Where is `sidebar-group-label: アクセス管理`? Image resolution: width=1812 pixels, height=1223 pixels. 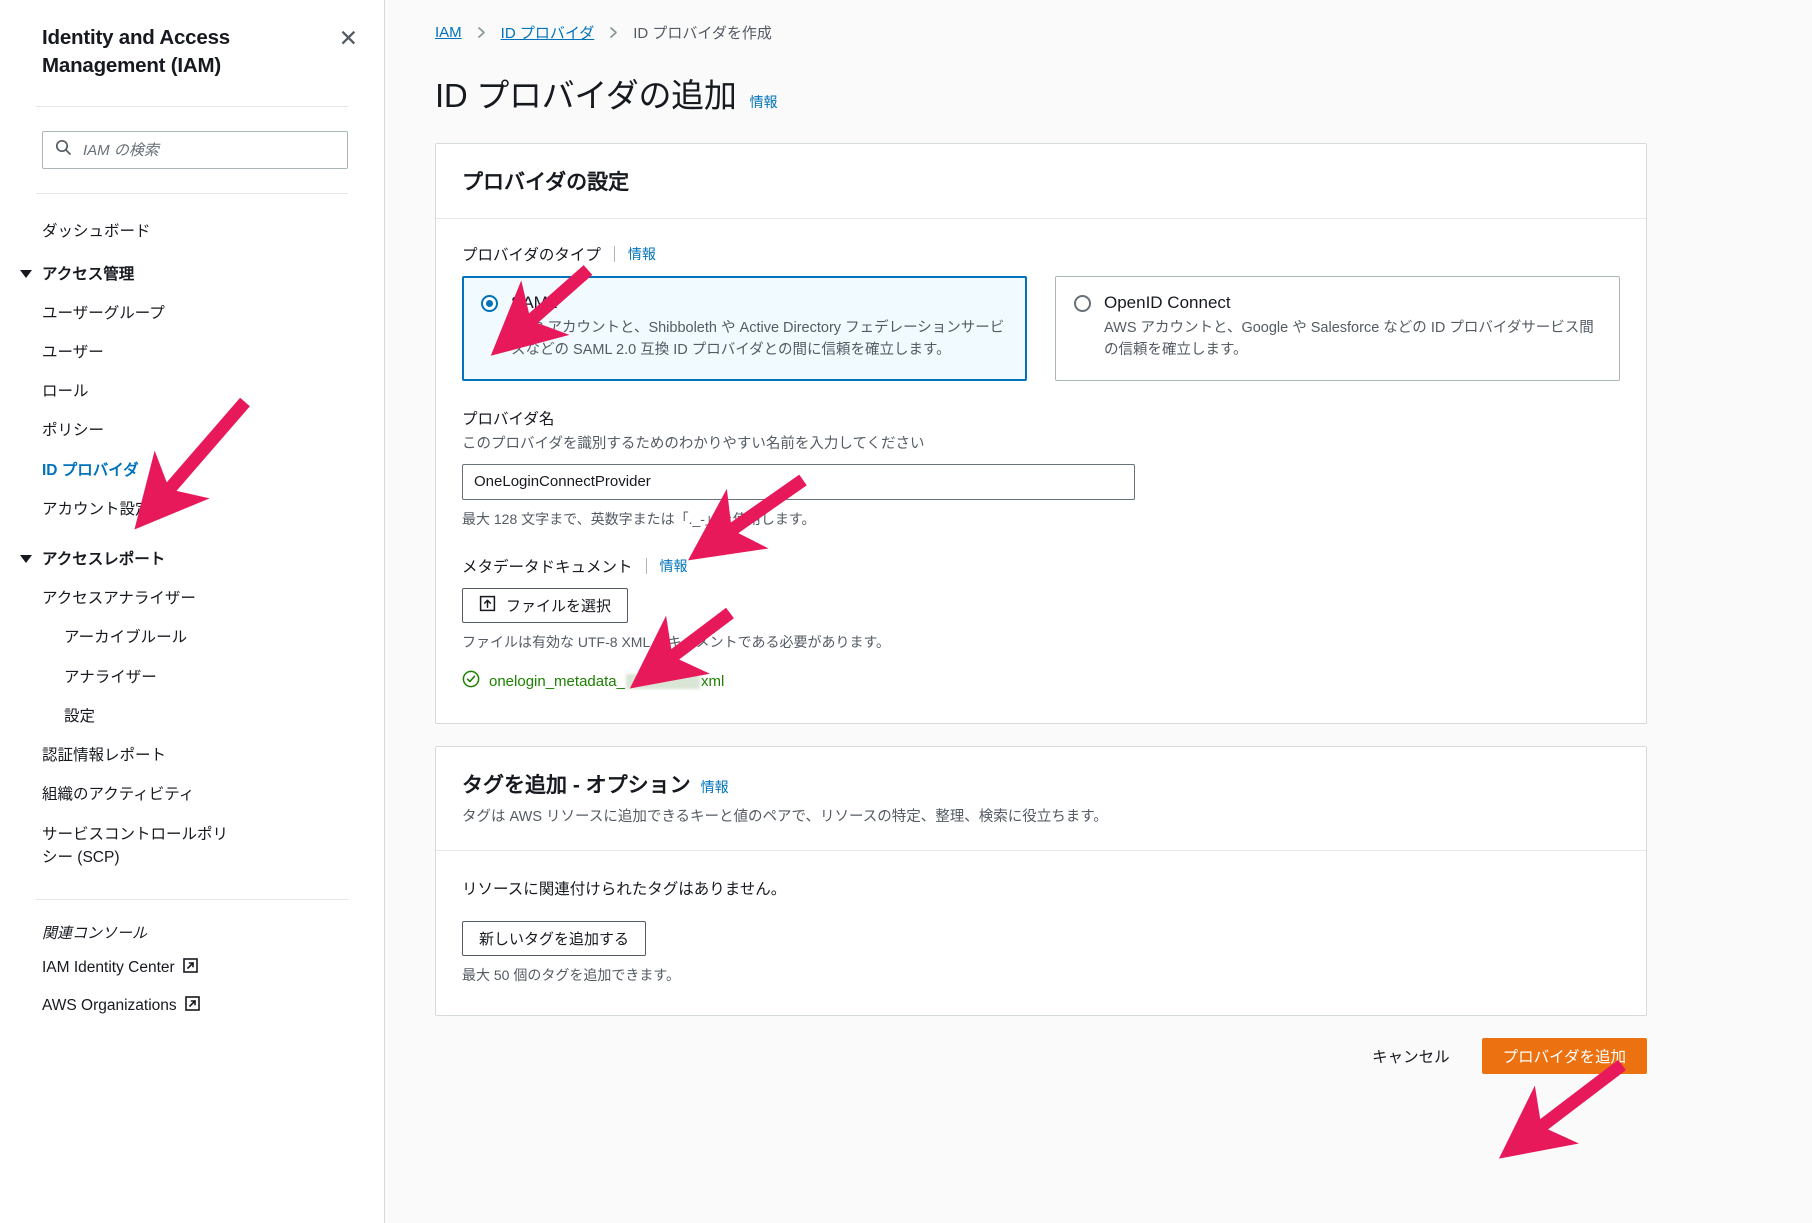
sidebar-group-label: アクセス管理 is located at coordinates (88, 274).